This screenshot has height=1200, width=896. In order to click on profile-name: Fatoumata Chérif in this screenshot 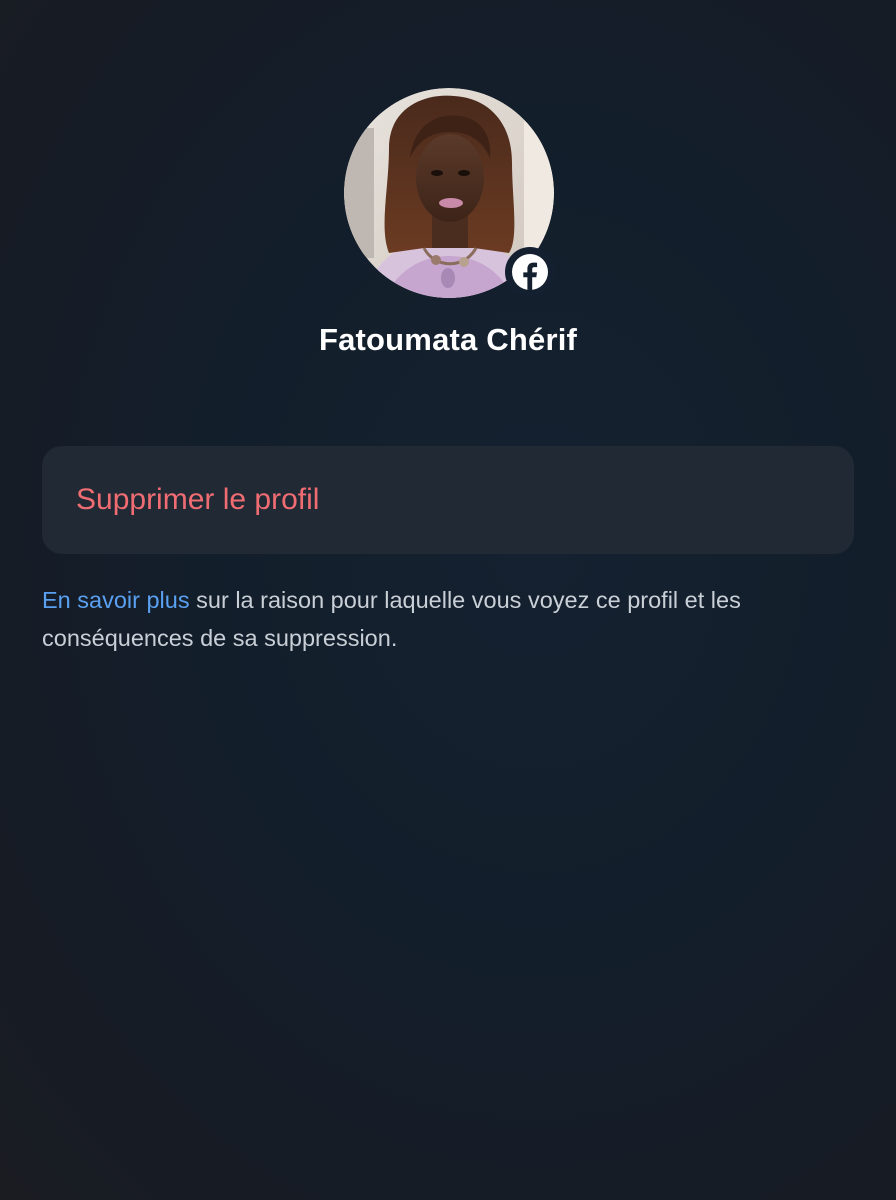, I will do `click(448, 339)`.